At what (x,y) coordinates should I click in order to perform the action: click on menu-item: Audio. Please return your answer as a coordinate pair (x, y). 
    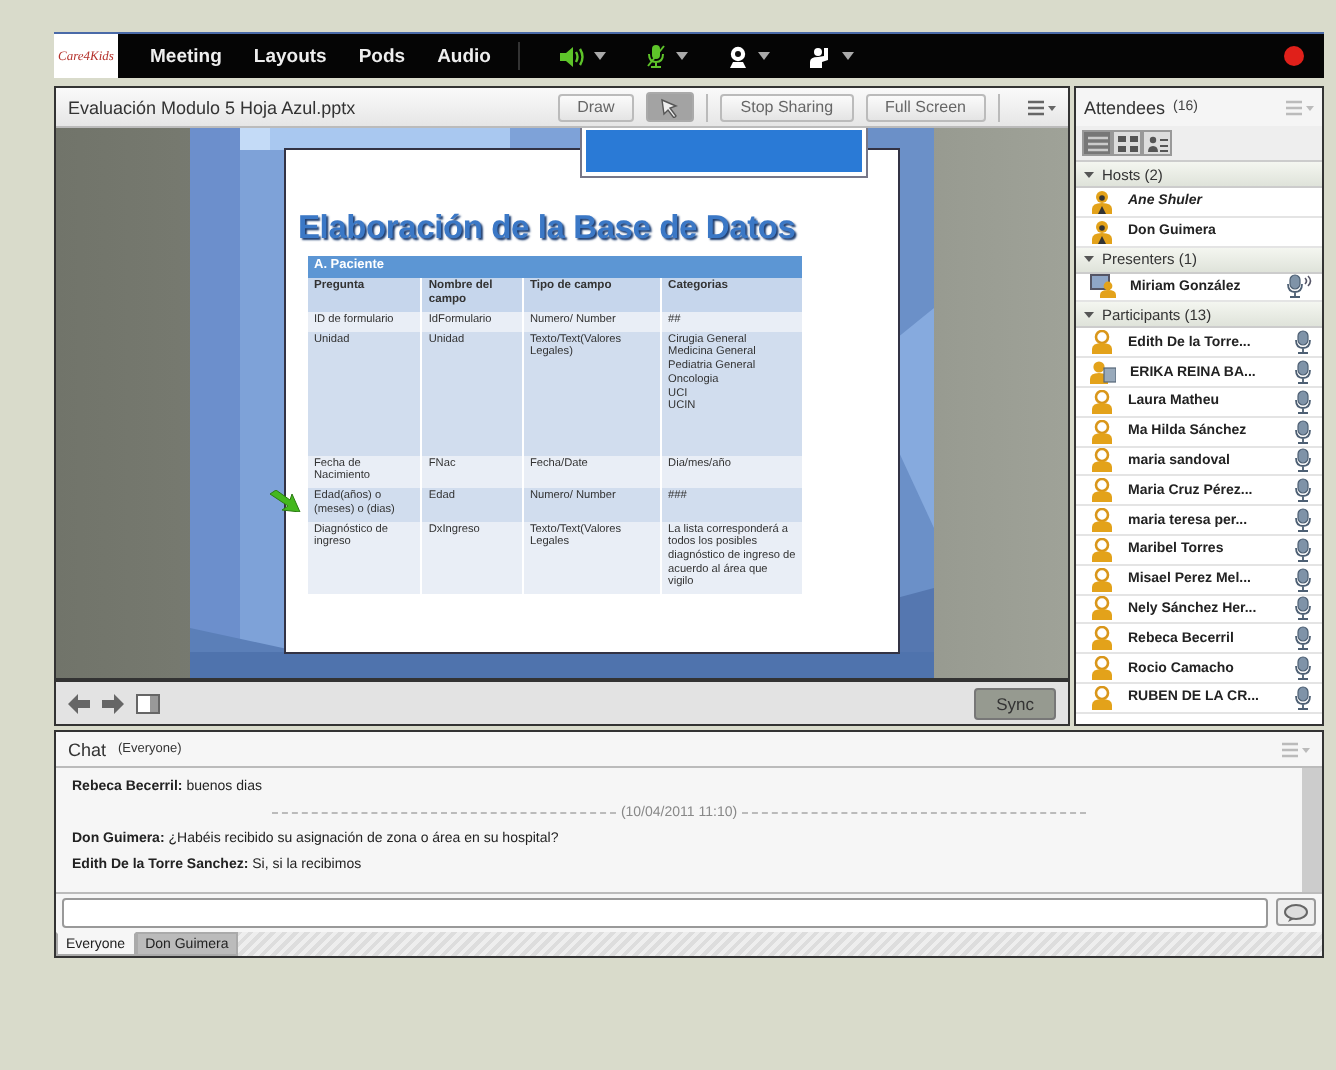
    Looking at the image, I should click on (464, 56).